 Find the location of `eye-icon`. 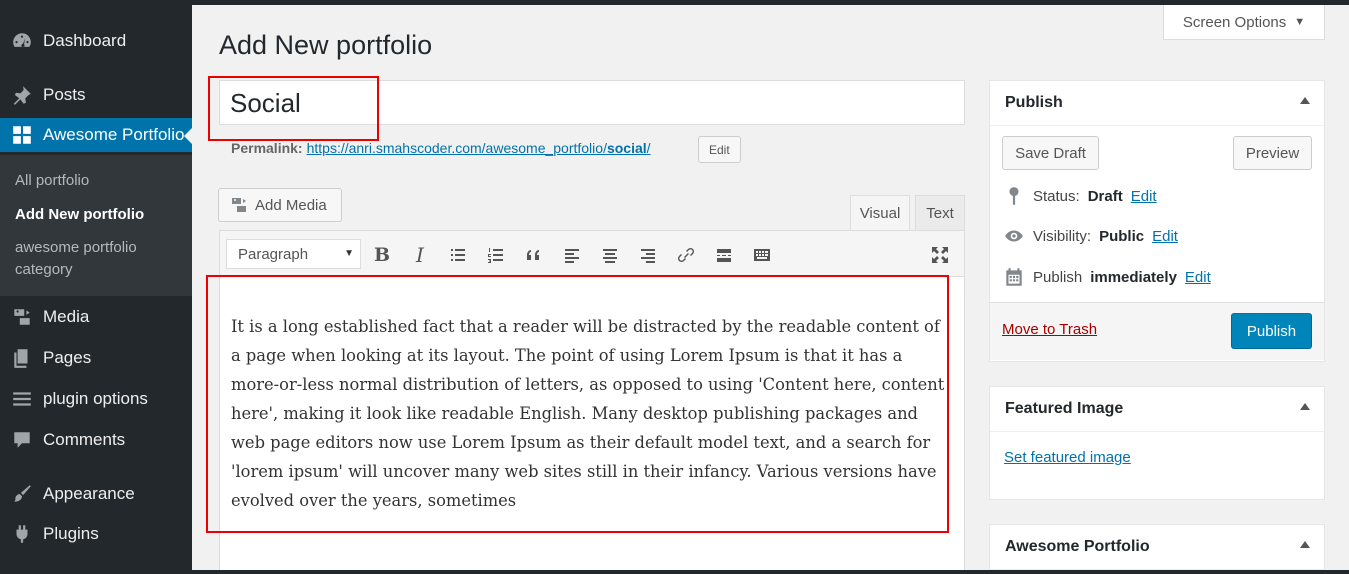

eye-icon is located at coordinates (1014, 236).